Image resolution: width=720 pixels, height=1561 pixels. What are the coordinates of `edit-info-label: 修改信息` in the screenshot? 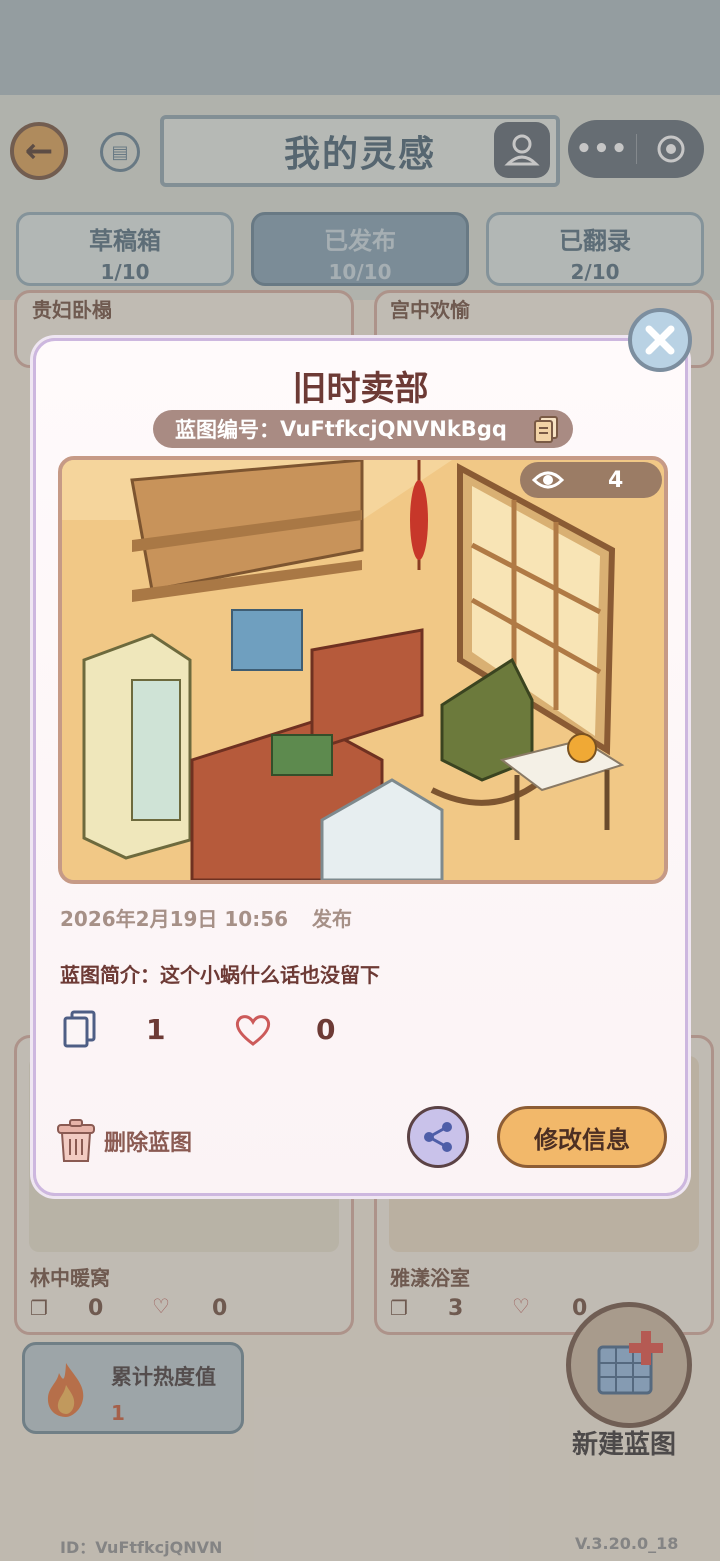 It's located at (582, 1139).